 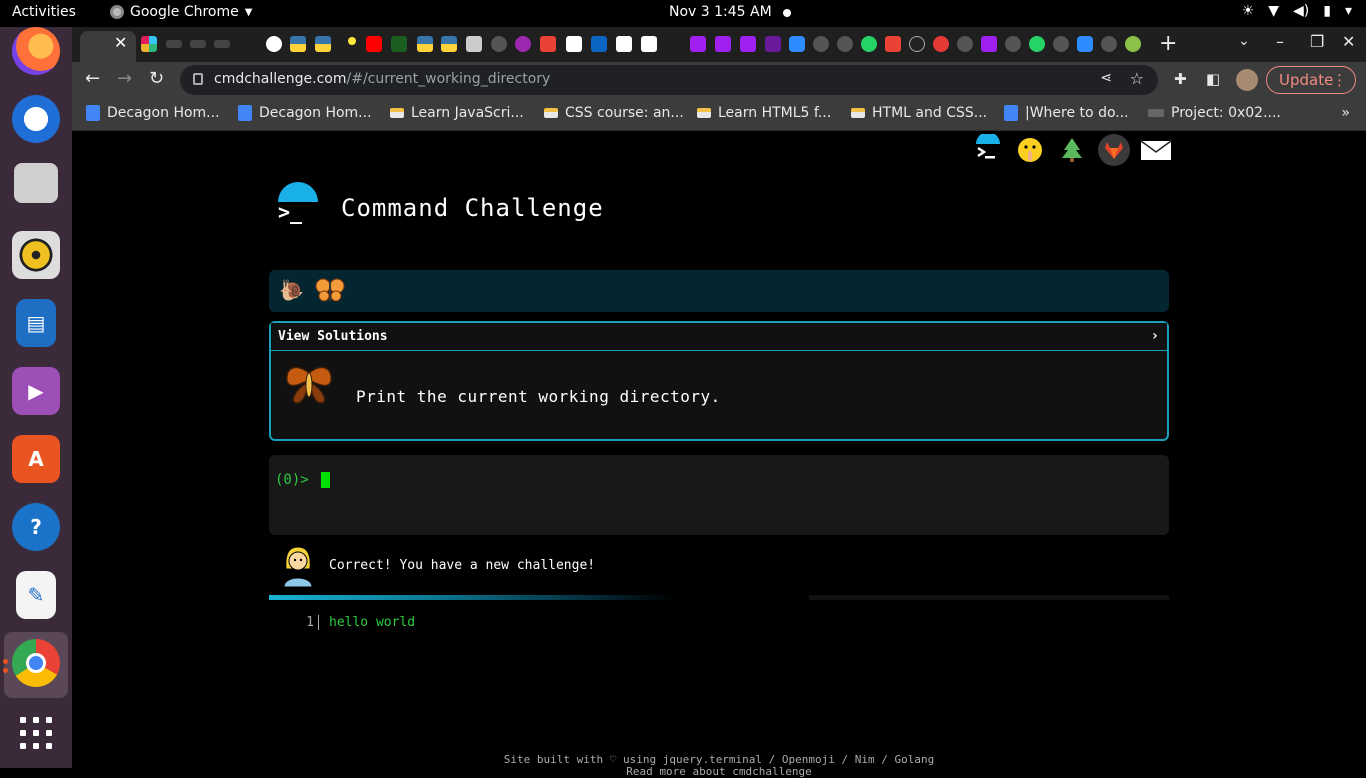 What do you see at coordinates (1030, 150) in the screenshot?
I see `shushing-face-icon` at bounding box center [1030, 150].